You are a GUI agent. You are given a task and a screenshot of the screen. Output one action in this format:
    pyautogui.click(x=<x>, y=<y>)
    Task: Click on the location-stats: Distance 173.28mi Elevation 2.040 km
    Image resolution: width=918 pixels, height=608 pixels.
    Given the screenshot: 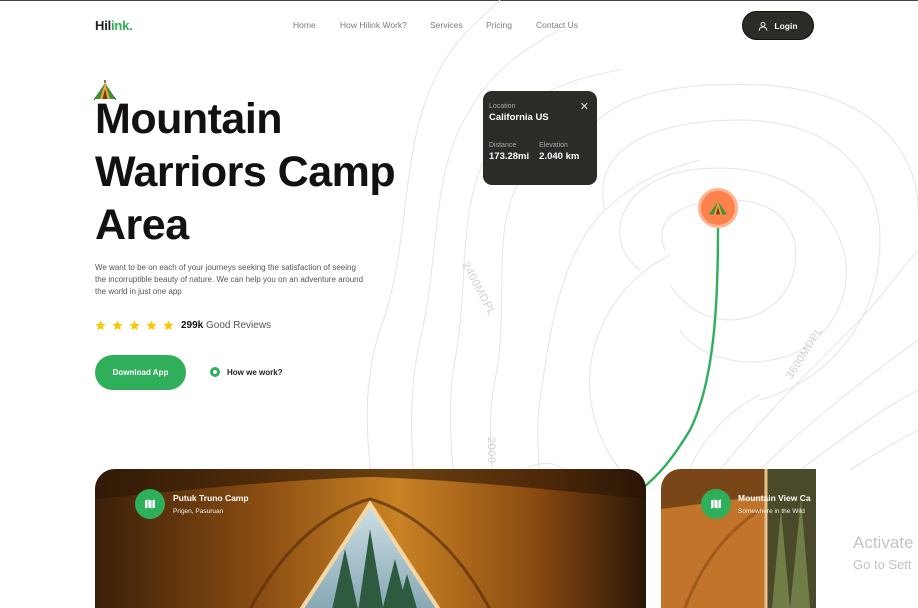 What is the action you would take?
    pyautogui.click(x=540, y=152)
    